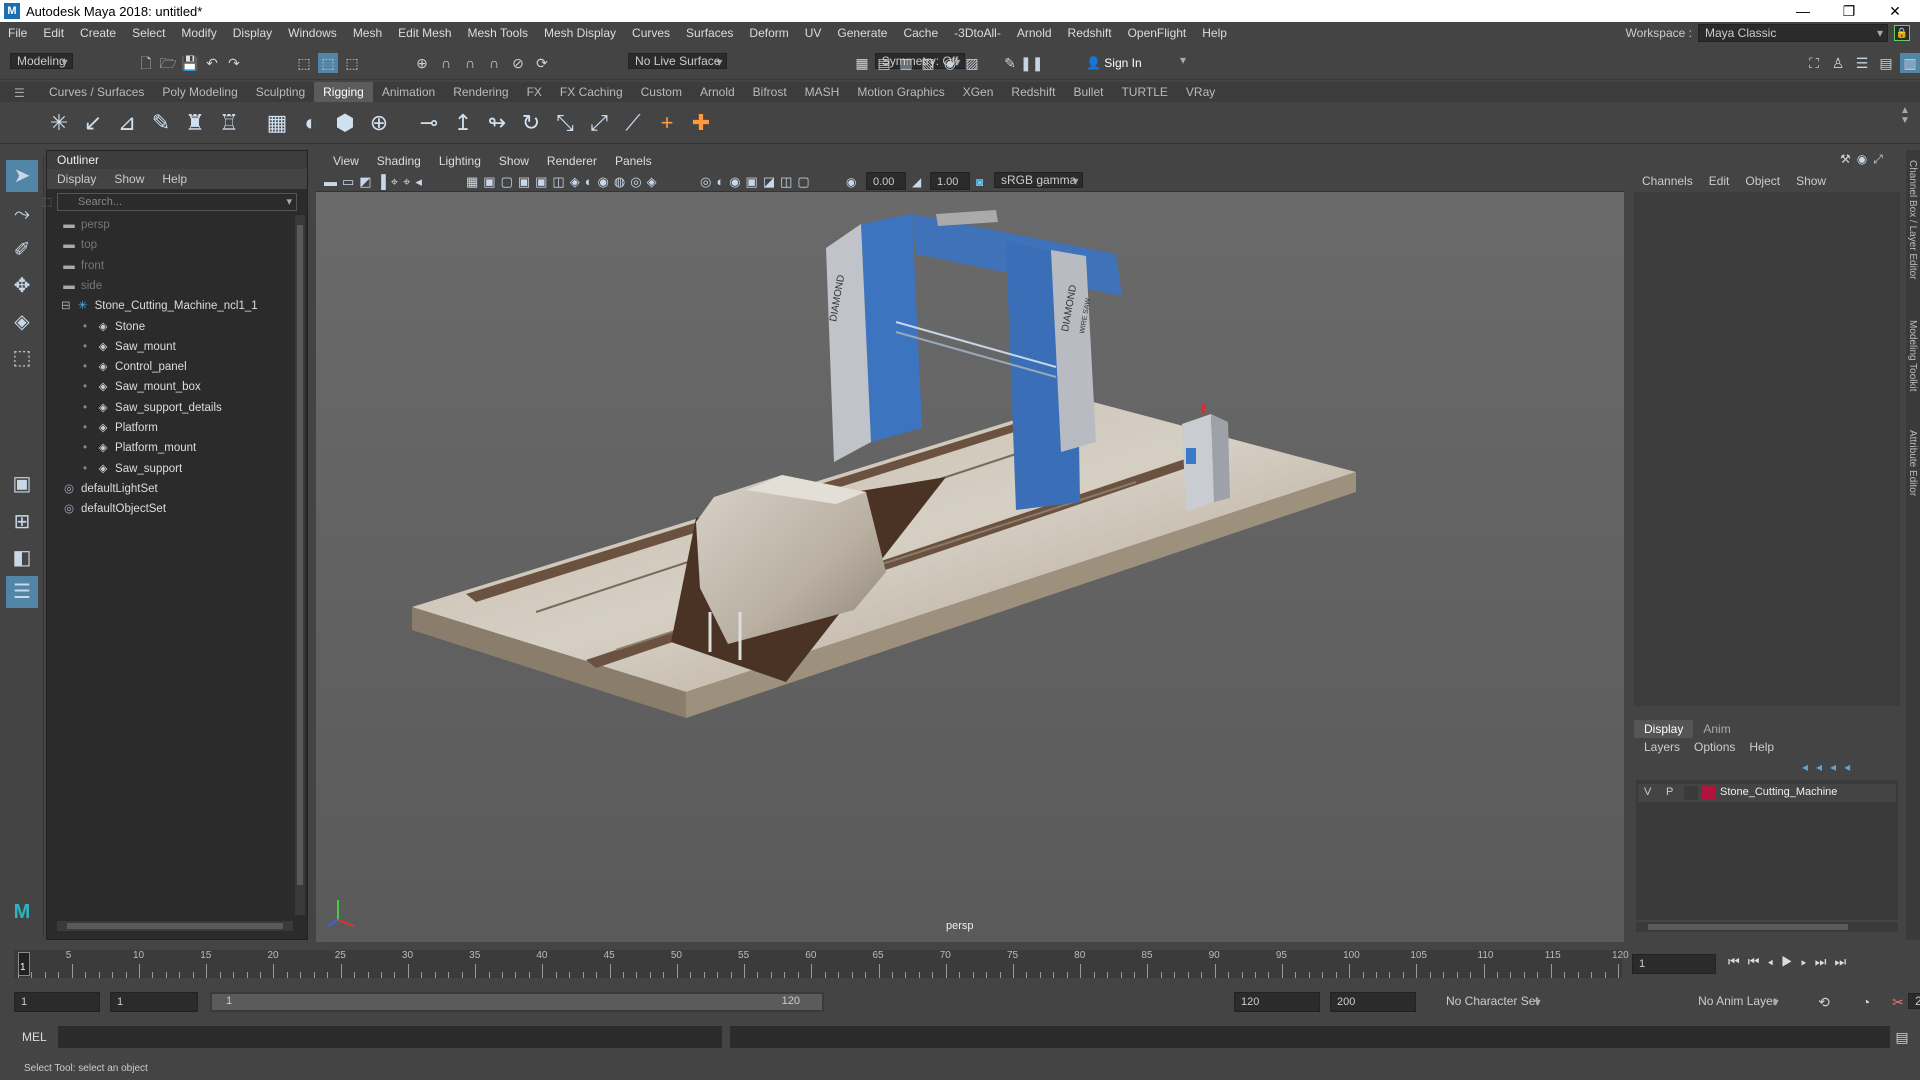 This screenshot has width=1920, height=1080. What do you see at coordinates (667, 123) in the screenshot?
I see `locator-icon: +` at bounding box center [667, 123].